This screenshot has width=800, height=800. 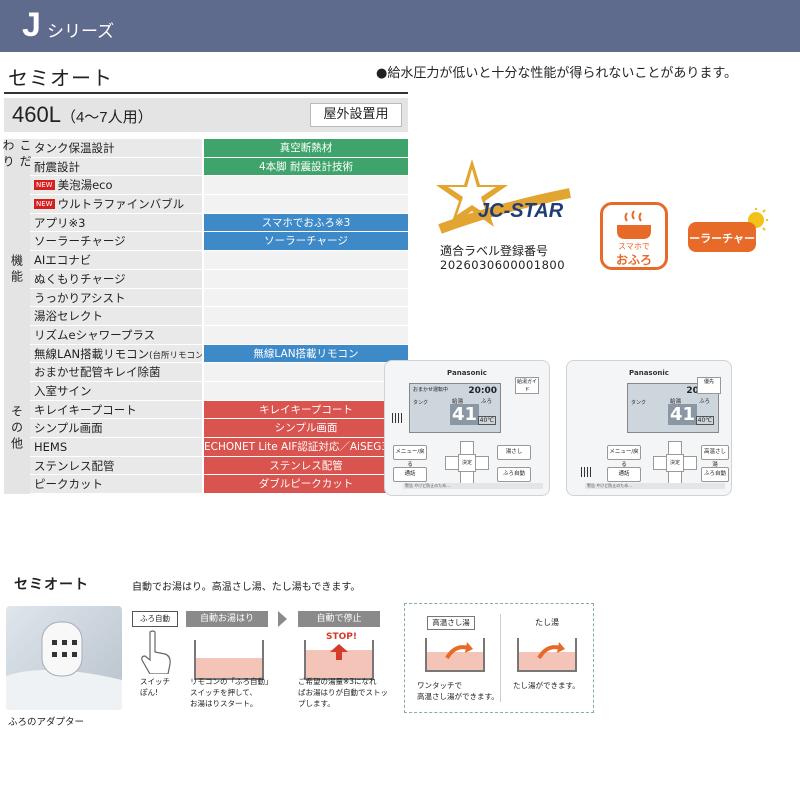 I want to click on spec-label: AIエコナビ, so click(x=116, y=260).